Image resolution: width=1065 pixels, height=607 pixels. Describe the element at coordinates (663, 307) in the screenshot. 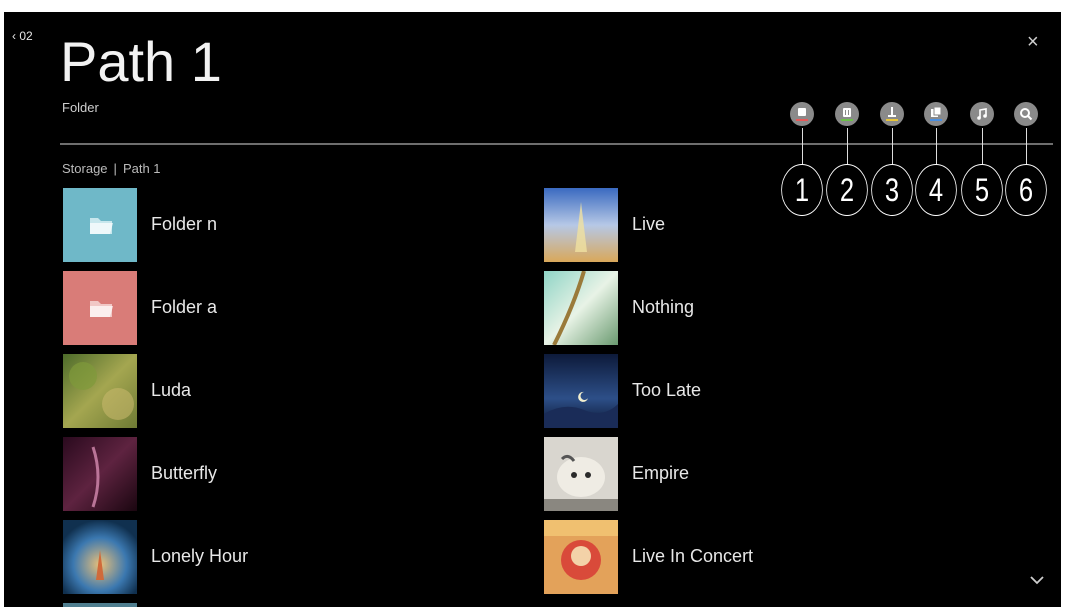

I see `item-label: Nothing` at that location.